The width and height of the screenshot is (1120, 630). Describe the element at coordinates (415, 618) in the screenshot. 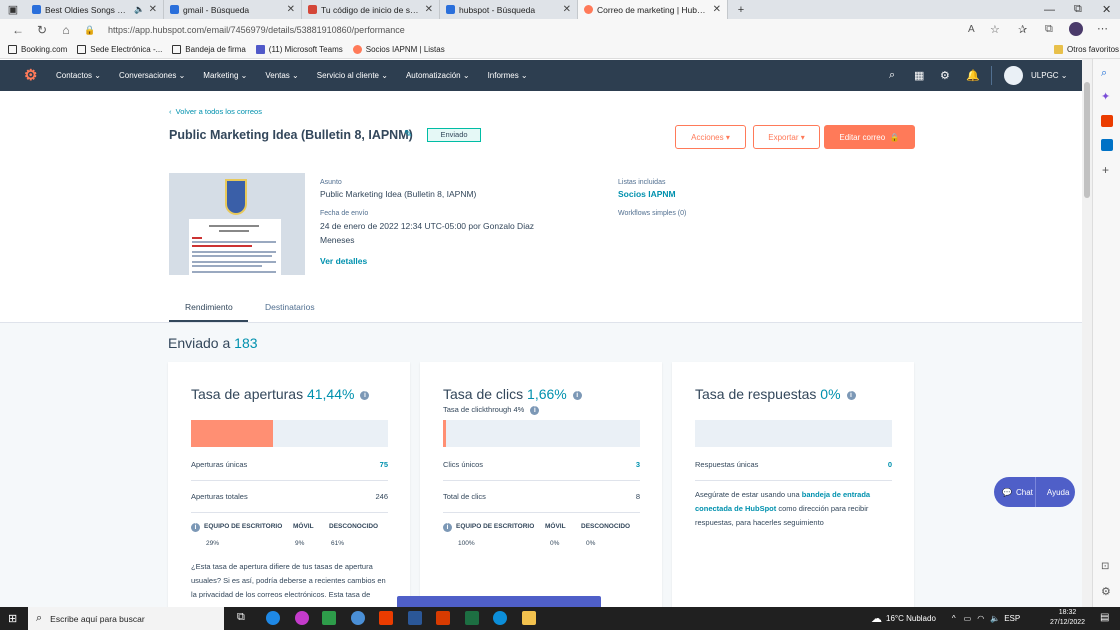

I see `word-icon` at that location.